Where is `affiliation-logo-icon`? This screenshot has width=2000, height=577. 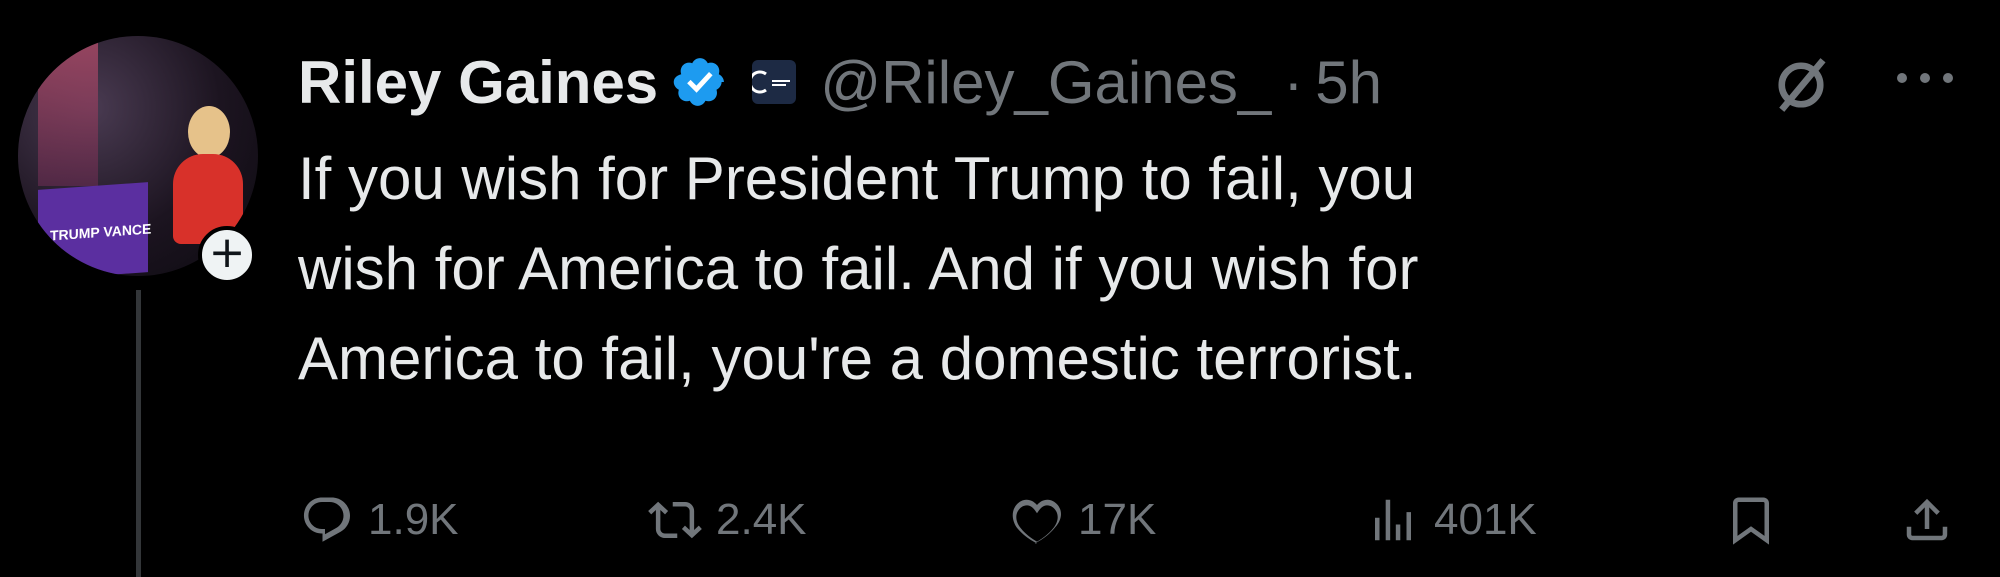 affiliation-logo-icon is located at coordinates (771, 82).